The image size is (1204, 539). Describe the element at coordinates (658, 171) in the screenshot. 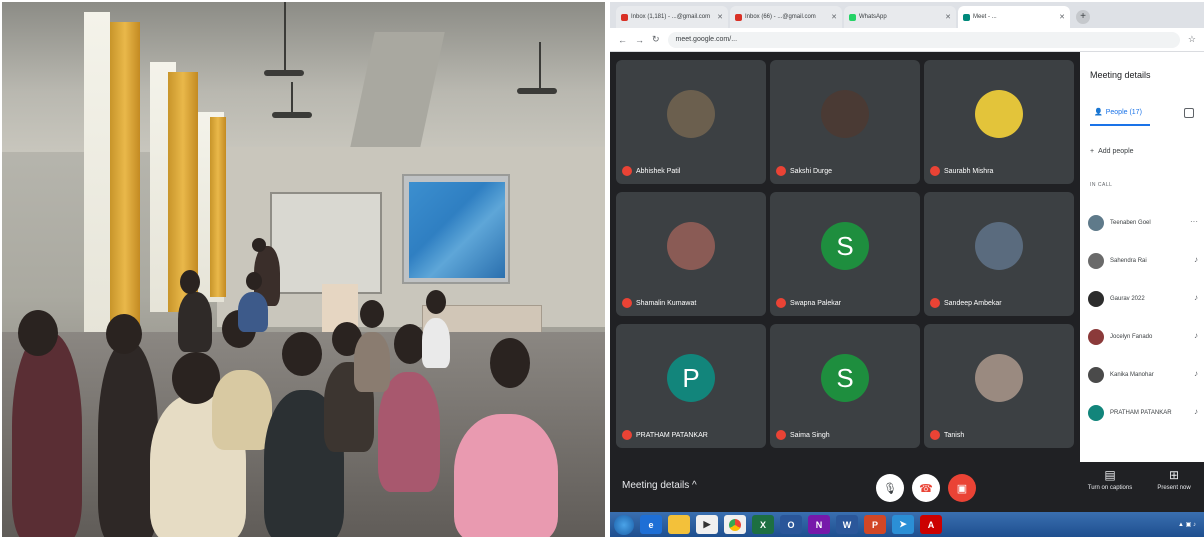

I see `participant-name: Abhishek Patil` at that location.